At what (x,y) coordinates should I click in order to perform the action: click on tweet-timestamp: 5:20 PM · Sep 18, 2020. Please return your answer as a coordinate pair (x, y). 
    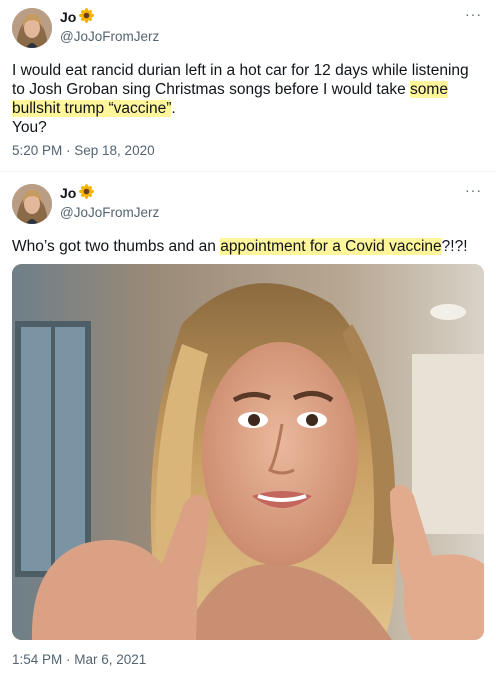
    Looking at the image, I should click on (83, 150).